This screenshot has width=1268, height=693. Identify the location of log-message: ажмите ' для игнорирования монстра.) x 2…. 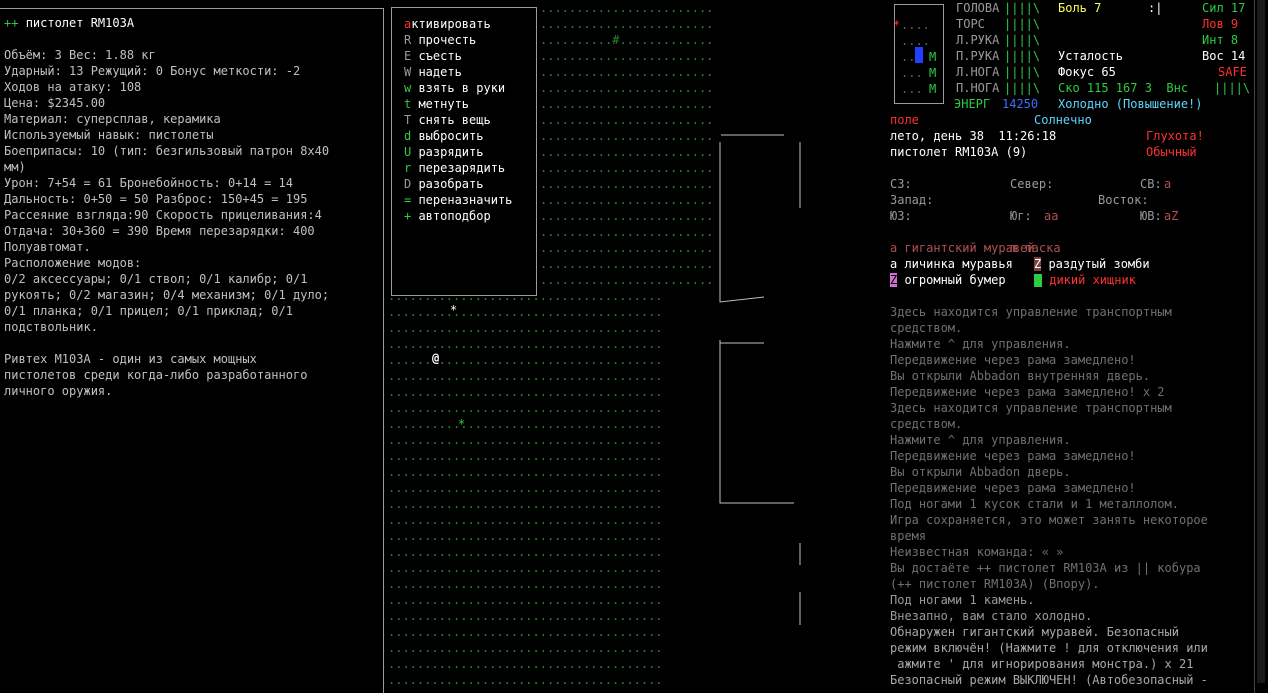
(1042, 664).